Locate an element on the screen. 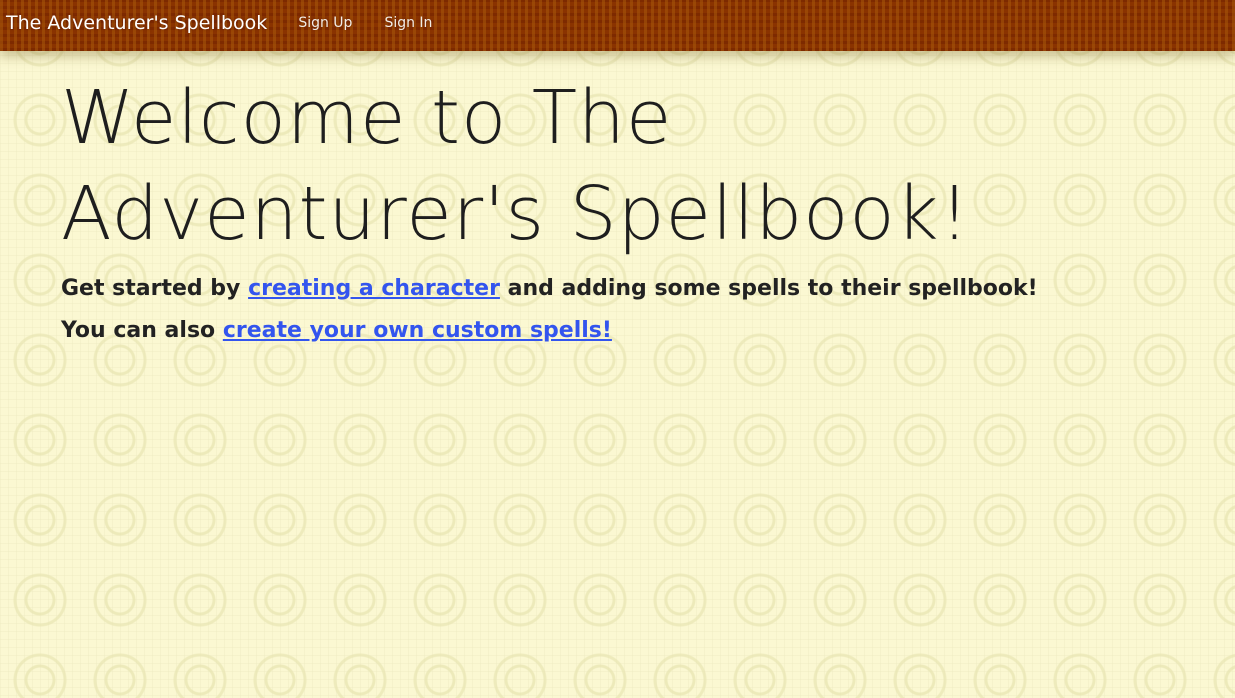 The width and height of the screenshot is (1235, 698). brand-link: The Adventurer's Spellbook is located at coordinates (136, 23).